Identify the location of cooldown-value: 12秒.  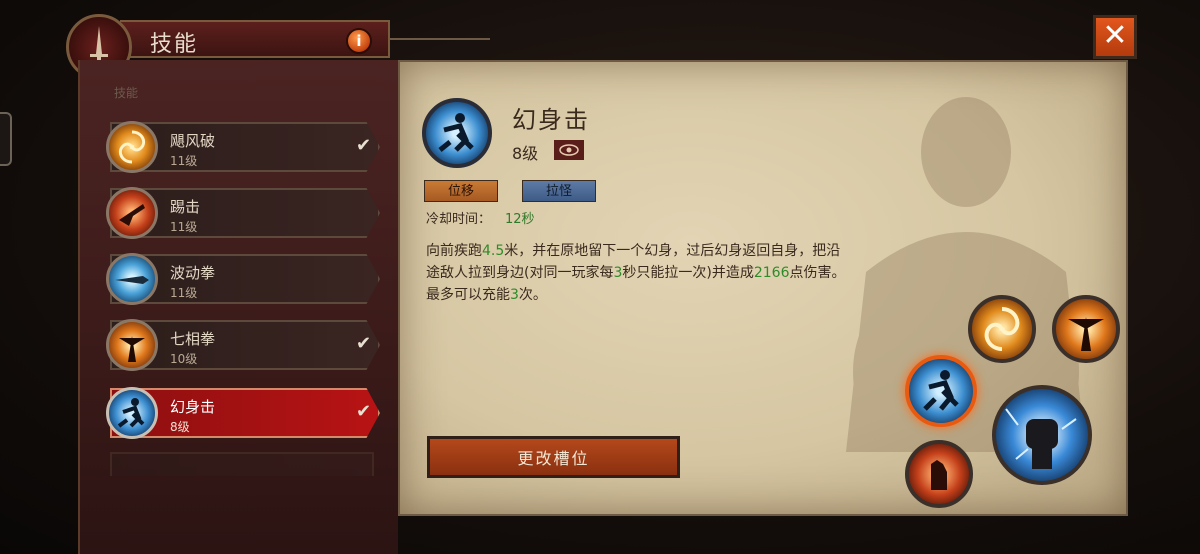
(520, 219).